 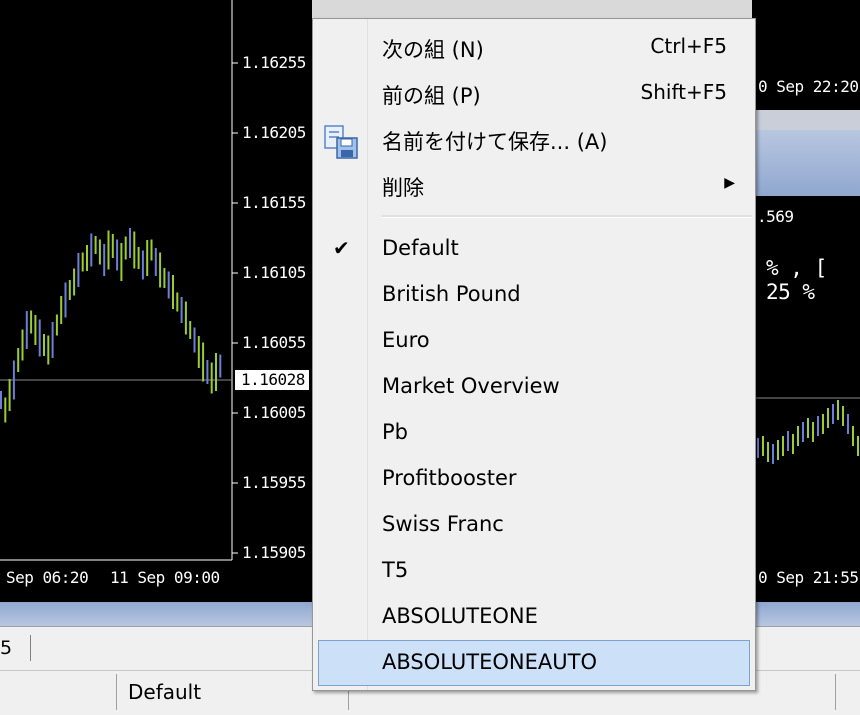 I want to click on right-chart-divider, so click(x=806, y=120).